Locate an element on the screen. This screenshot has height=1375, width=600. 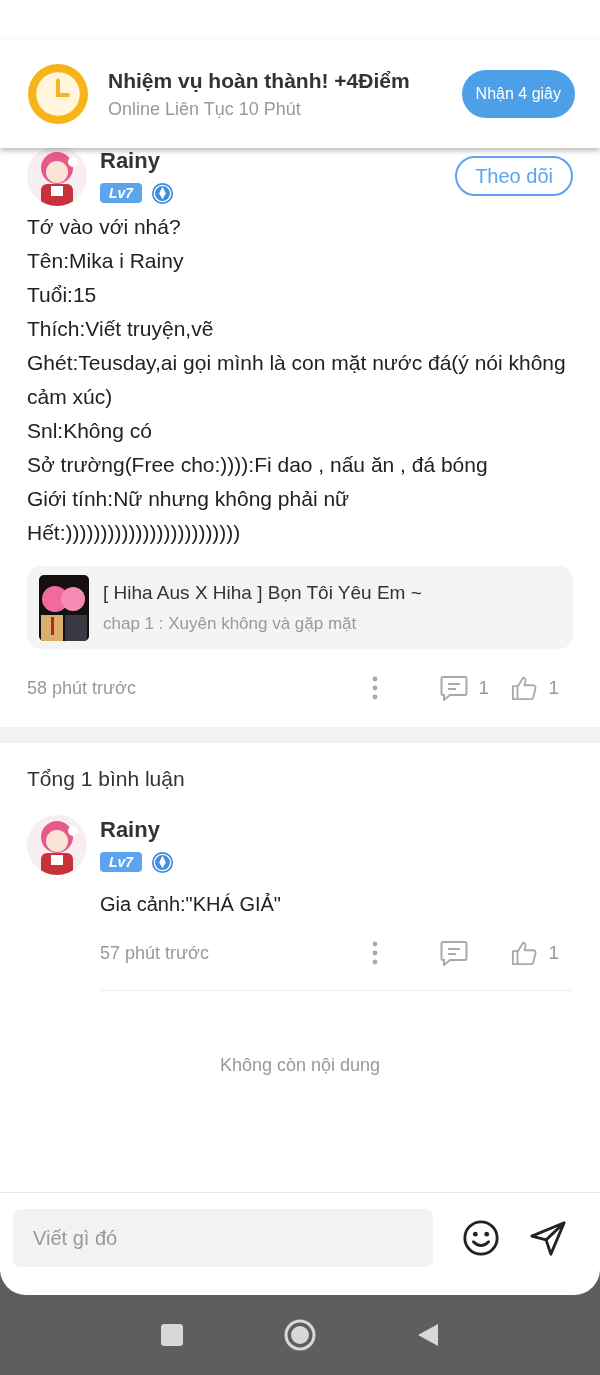
story-card: [ Hiha Aus X Hiha ] Bọn Tôi Yêu Em ~ chap 1 : Xuyên không và gặp mặt is located at coordinates (300, 607).